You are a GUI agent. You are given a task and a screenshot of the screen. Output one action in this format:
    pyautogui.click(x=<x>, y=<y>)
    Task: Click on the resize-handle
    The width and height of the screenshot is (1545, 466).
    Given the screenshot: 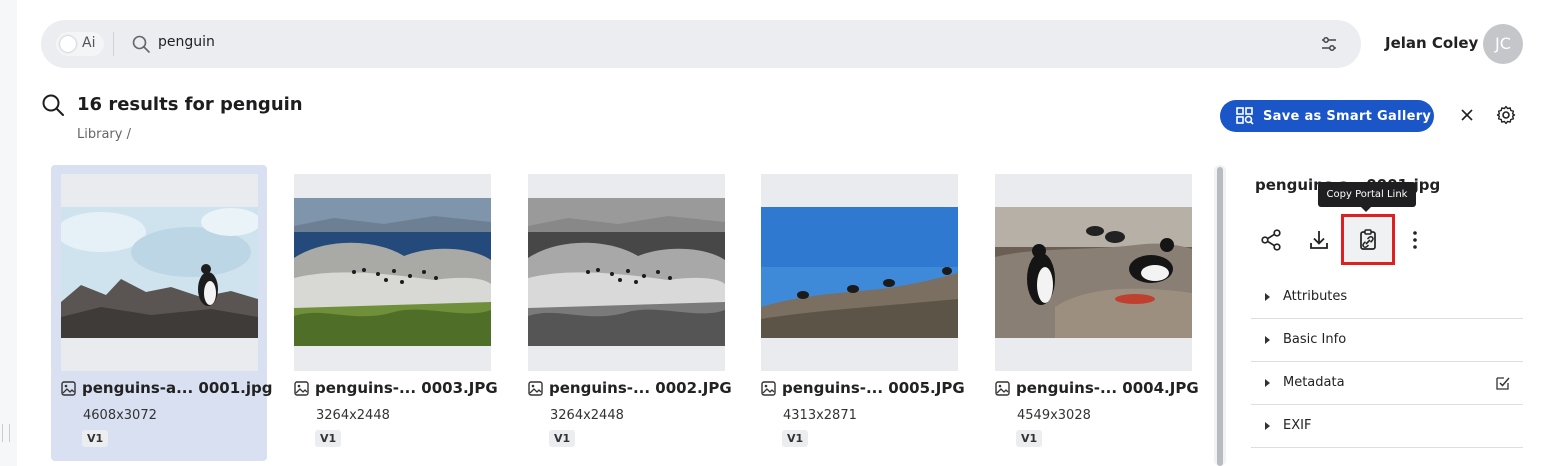 What is the action you would take?
    pyautogui.click(x=6, y=433)
    